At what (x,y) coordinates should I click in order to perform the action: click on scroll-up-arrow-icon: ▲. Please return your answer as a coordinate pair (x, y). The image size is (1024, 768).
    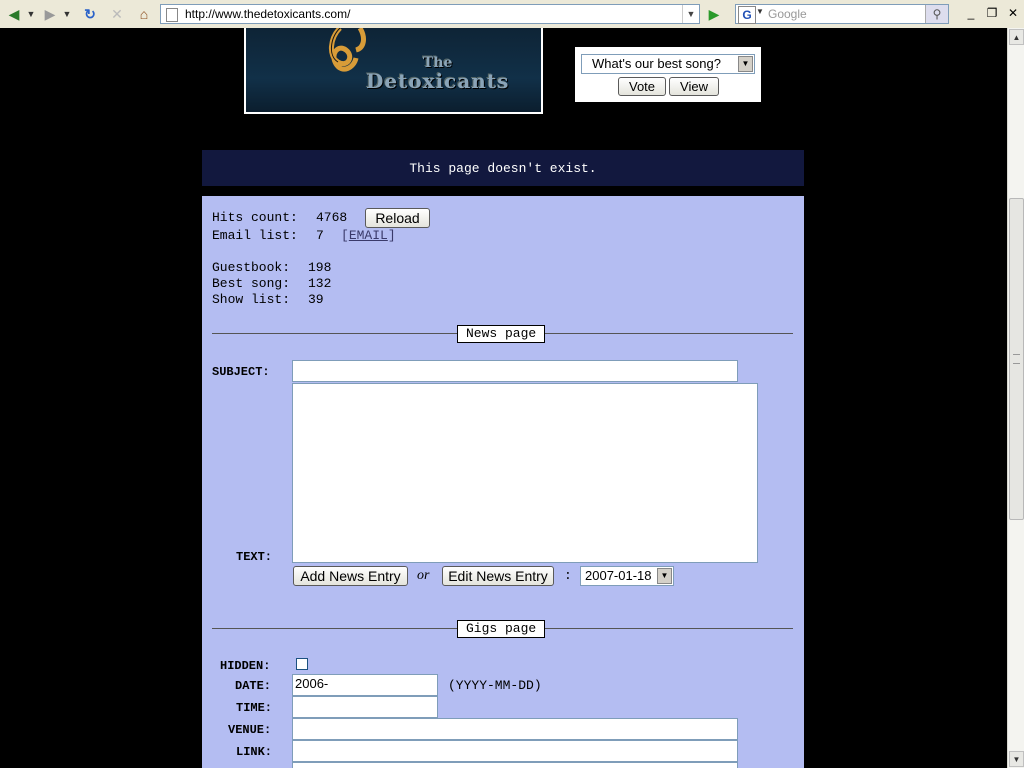
    Looking at the image, I should click on (1016, 37).